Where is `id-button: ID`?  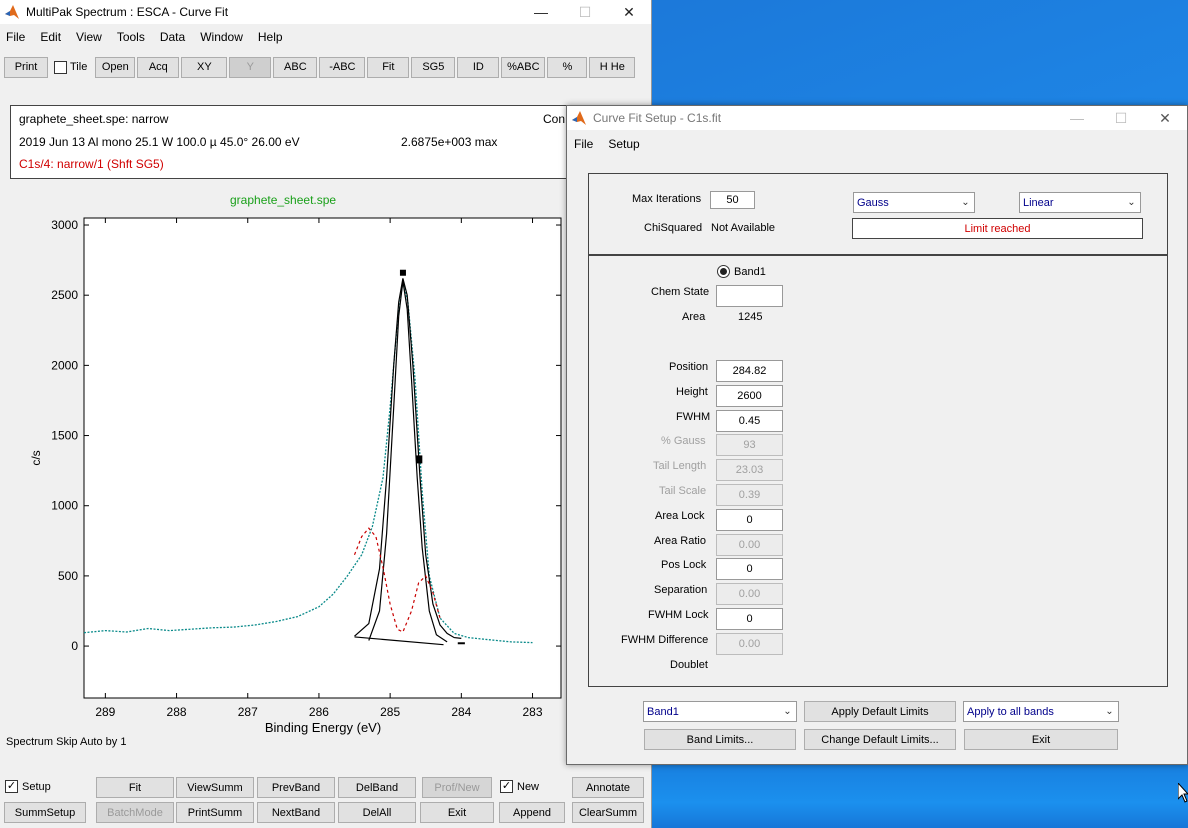
id-button: ID is located at coordinates (478, 67).